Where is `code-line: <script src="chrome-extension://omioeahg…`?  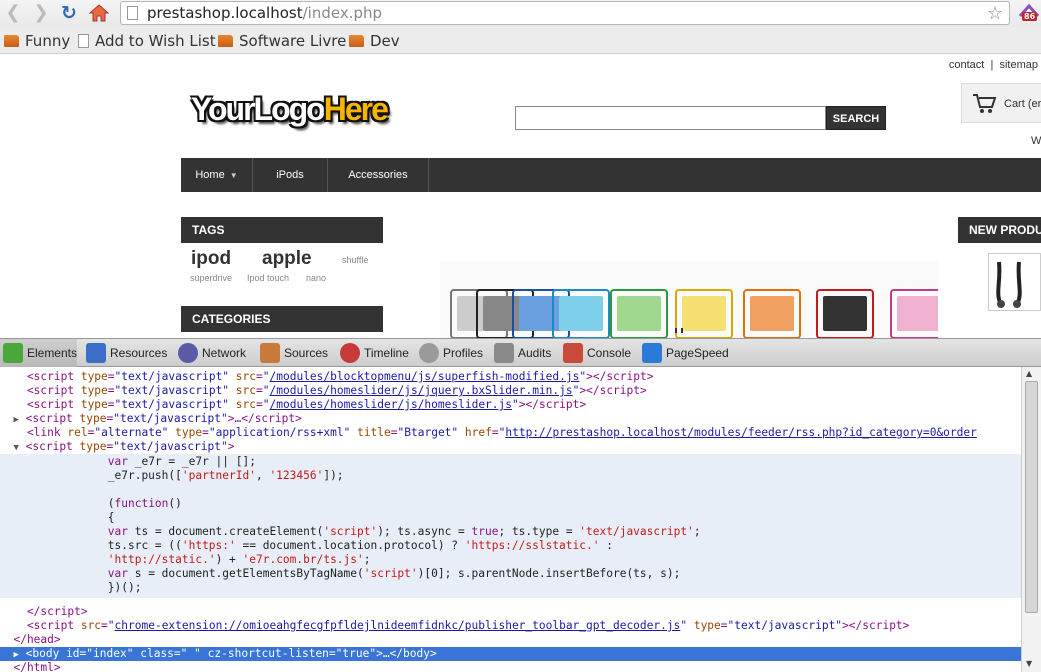 code-line: <script src="chrome-extension://omioeahg… is located at coordinates (454, 626).